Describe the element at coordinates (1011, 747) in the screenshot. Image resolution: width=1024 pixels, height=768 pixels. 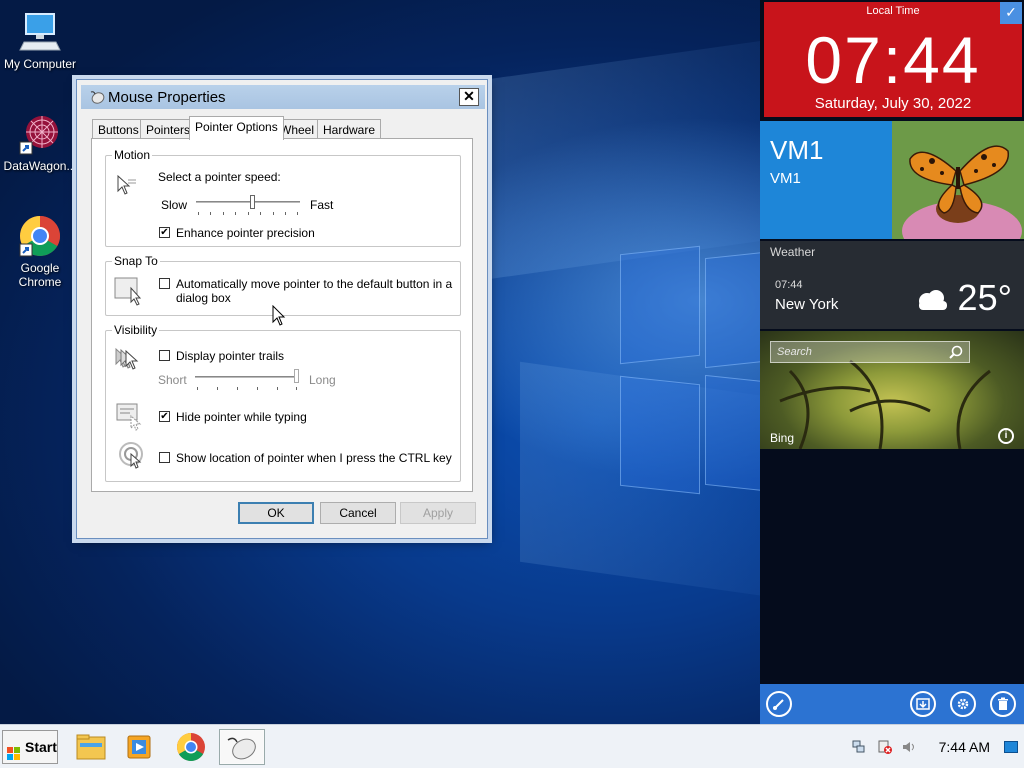
I see `show-desktop-icon` at that location.